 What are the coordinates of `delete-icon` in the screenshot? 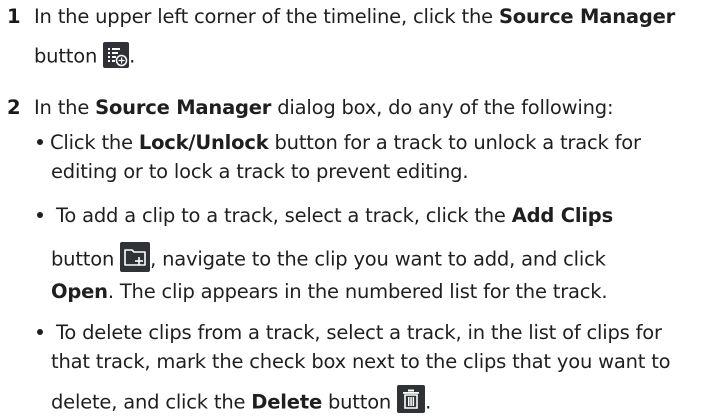 It's located at (411, 399).